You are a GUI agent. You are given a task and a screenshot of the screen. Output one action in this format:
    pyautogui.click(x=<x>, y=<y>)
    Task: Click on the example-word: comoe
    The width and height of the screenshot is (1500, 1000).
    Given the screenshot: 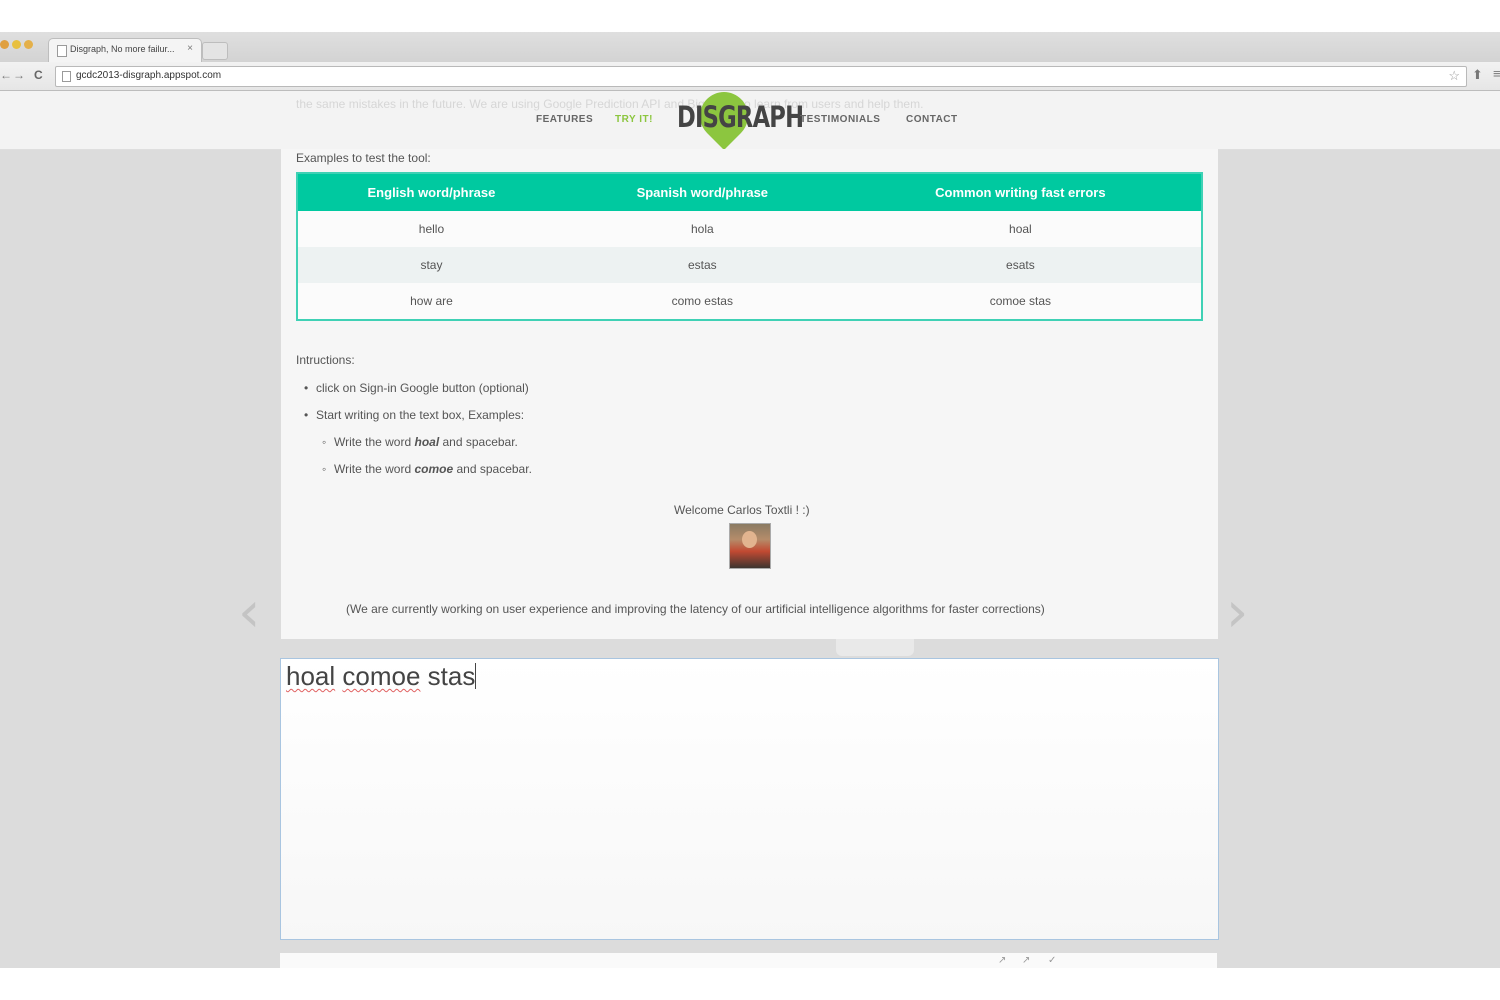 What is the action you would take?
    pyautogui.click(x=434, y=469)
    